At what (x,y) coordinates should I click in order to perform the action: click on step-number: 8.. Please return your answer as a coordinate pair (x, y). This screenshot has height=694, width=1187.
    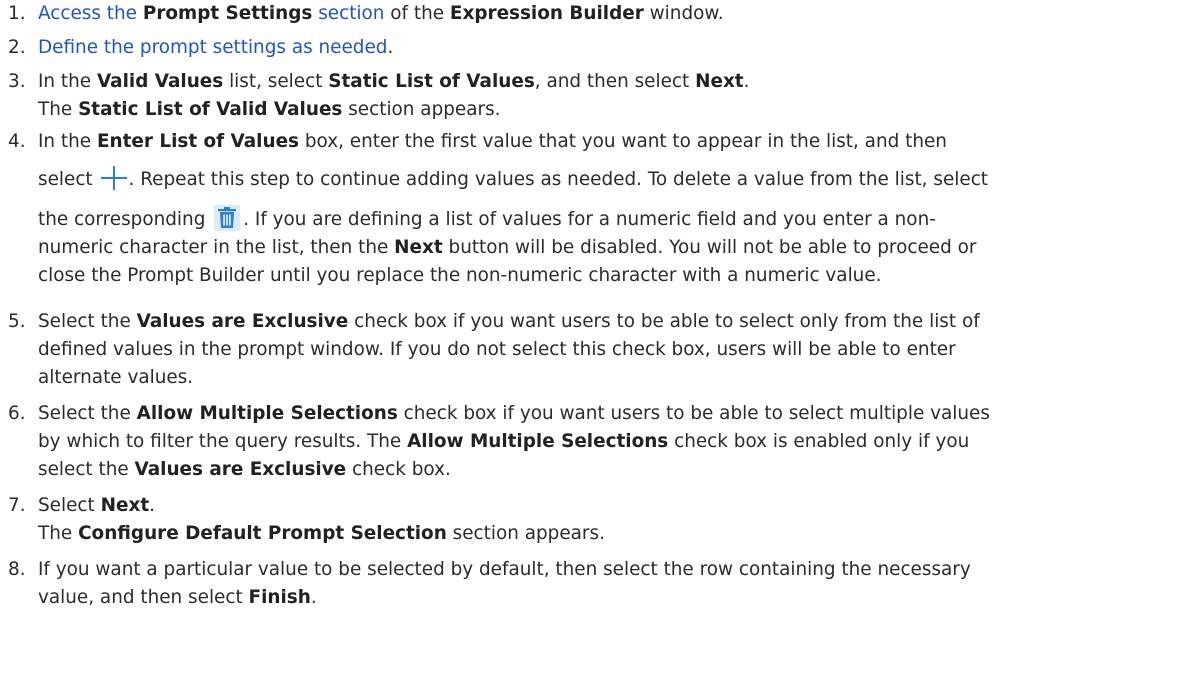
    Looking at the image, I should click on (17, 569).